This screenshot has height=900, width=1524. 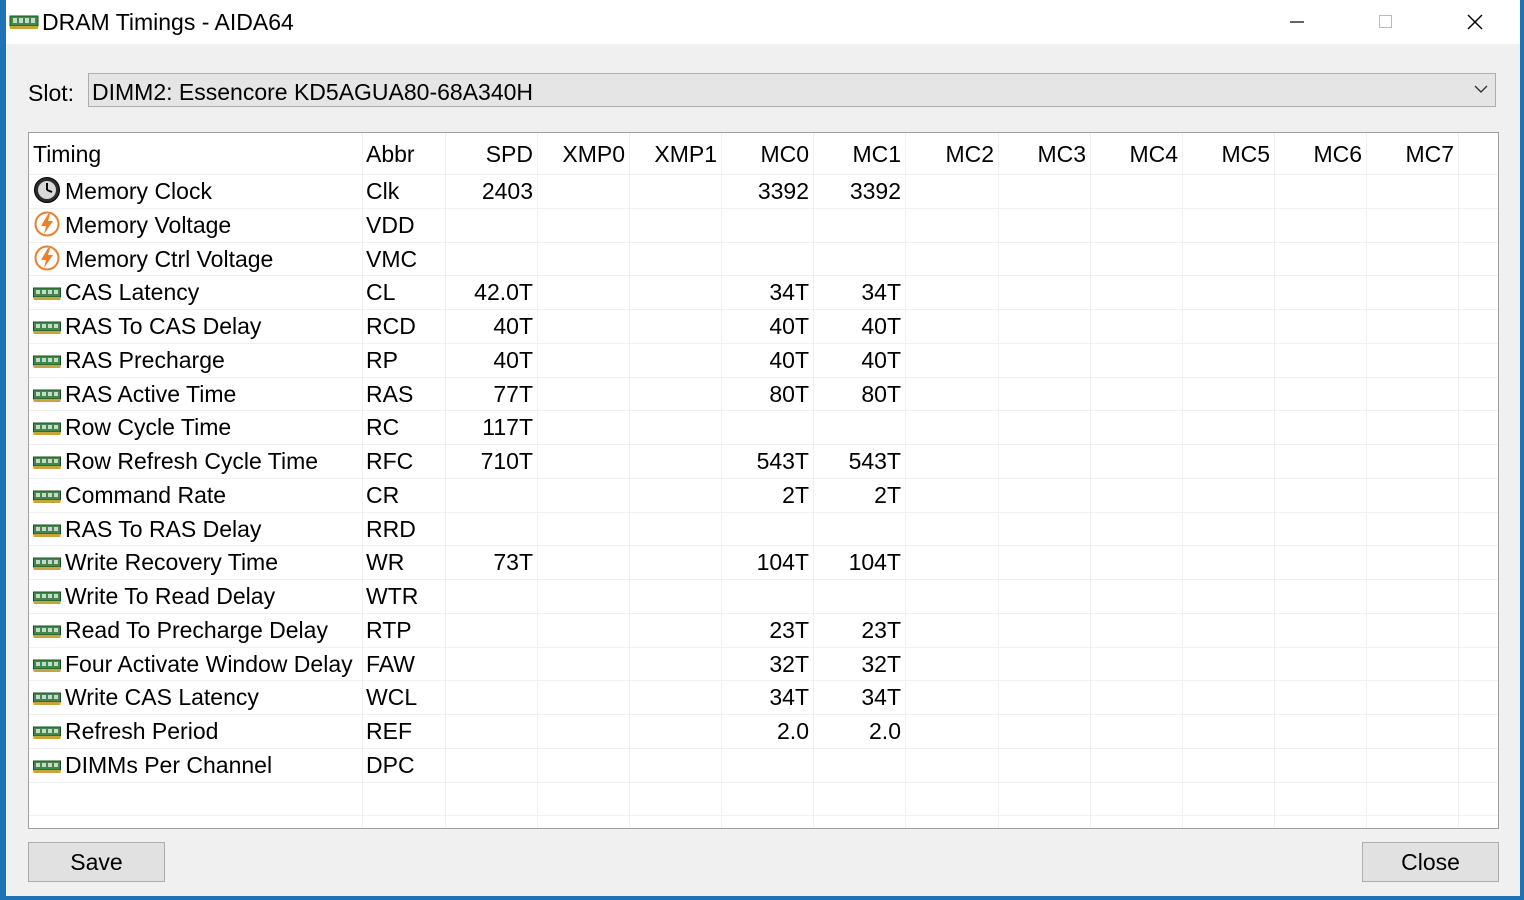 What do you see at coordinates (874, 461) in the screenshot?
I see `timing-value-mc1: 543T` at bounding box center [874, 461].